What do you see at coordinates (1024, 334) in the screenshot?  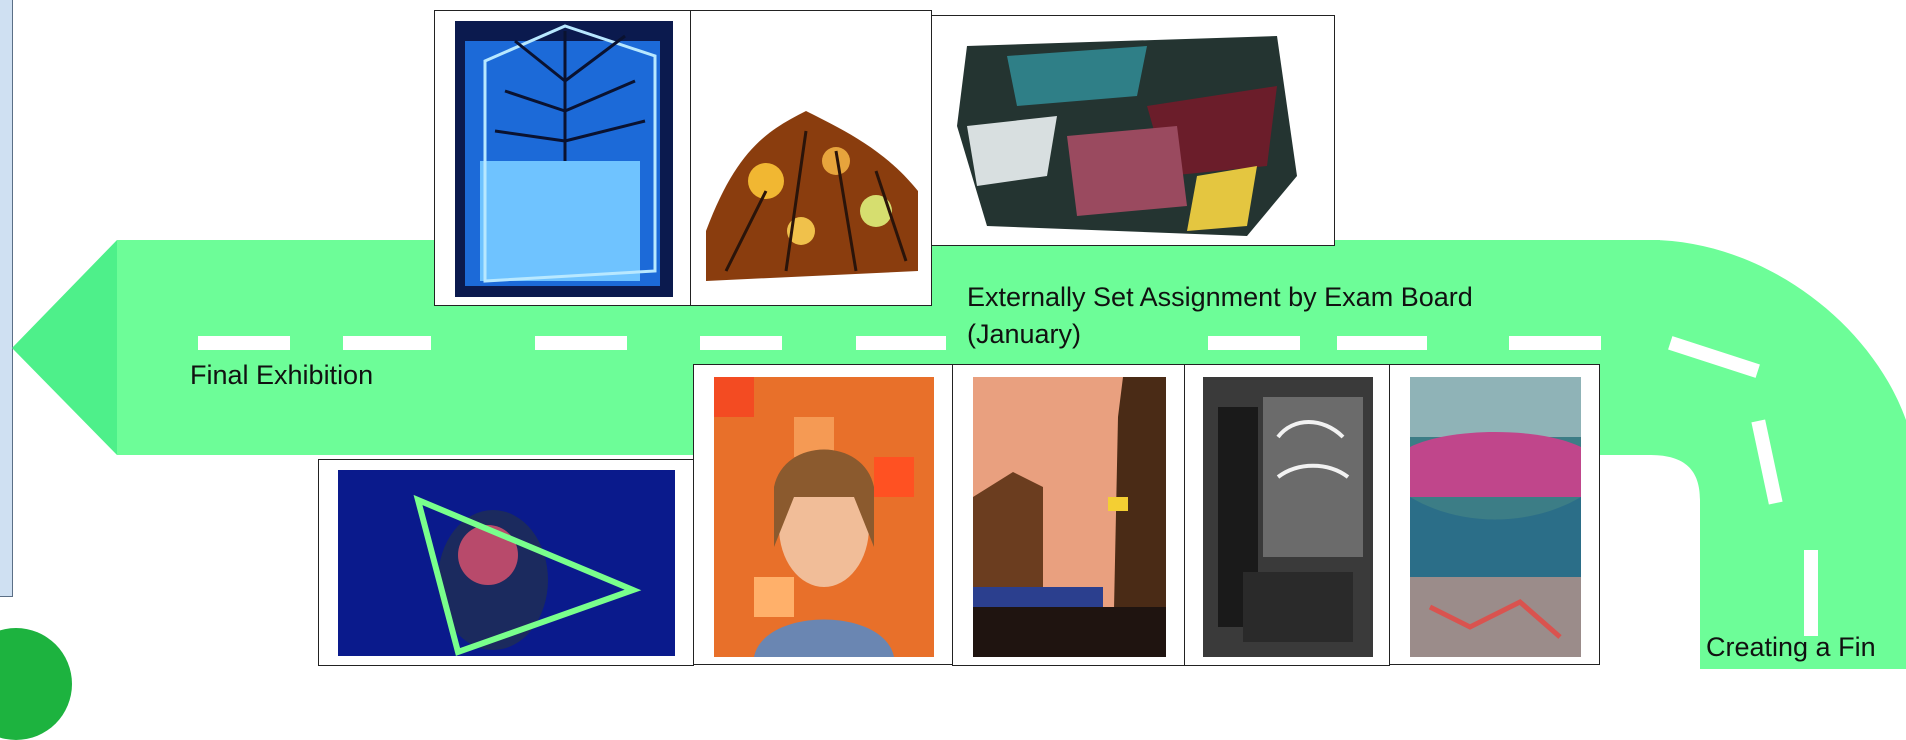 I see `externally-set-assignment-date-label: (January)` at bounding box center [1024, 334].